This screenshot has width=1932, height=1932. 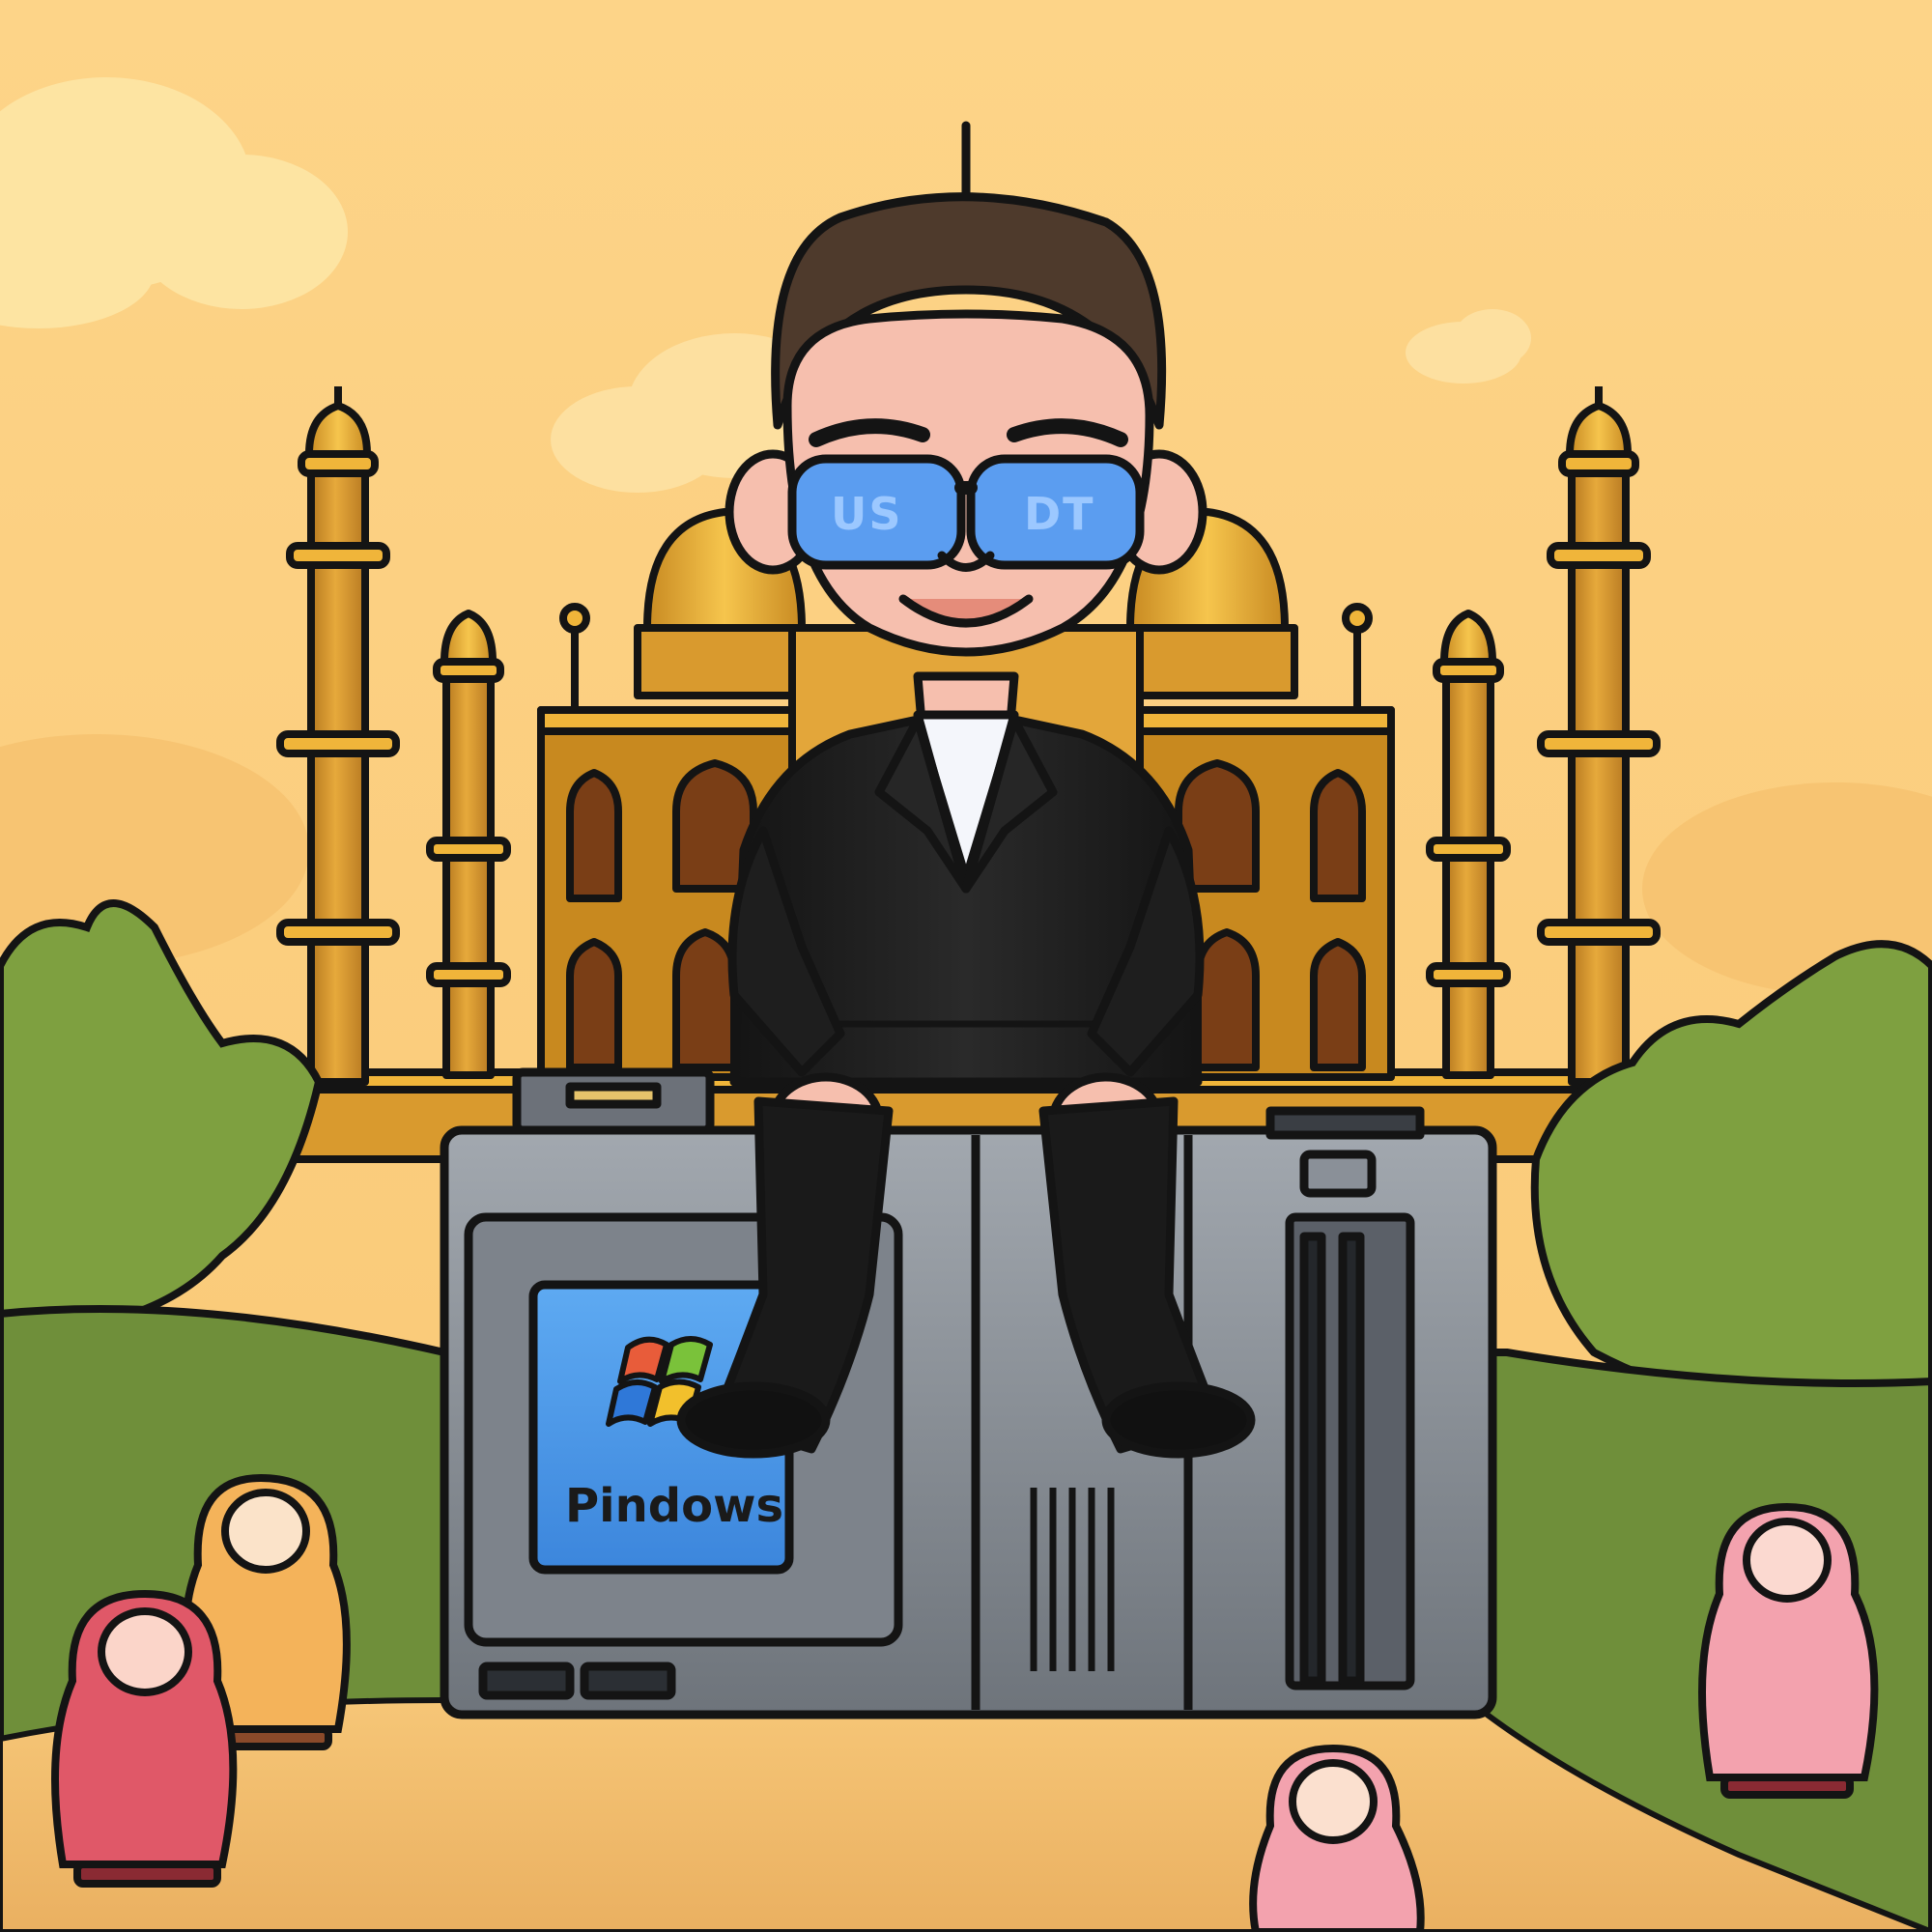 I want to click on screen-brand-text: Pindows, so click(x=674, y=1506).